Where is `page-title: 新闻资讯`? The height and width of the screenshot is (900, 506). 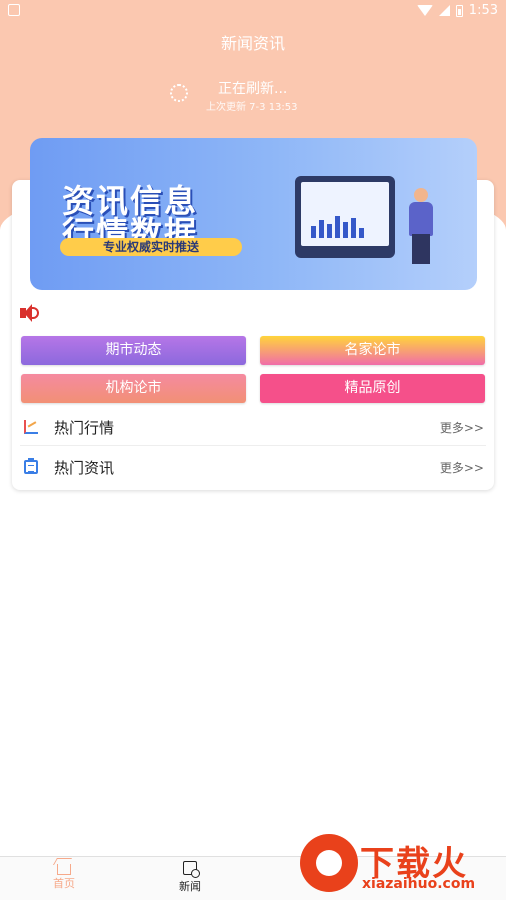
page-title: 新闻资讯 is located at coordinates (252, 43).